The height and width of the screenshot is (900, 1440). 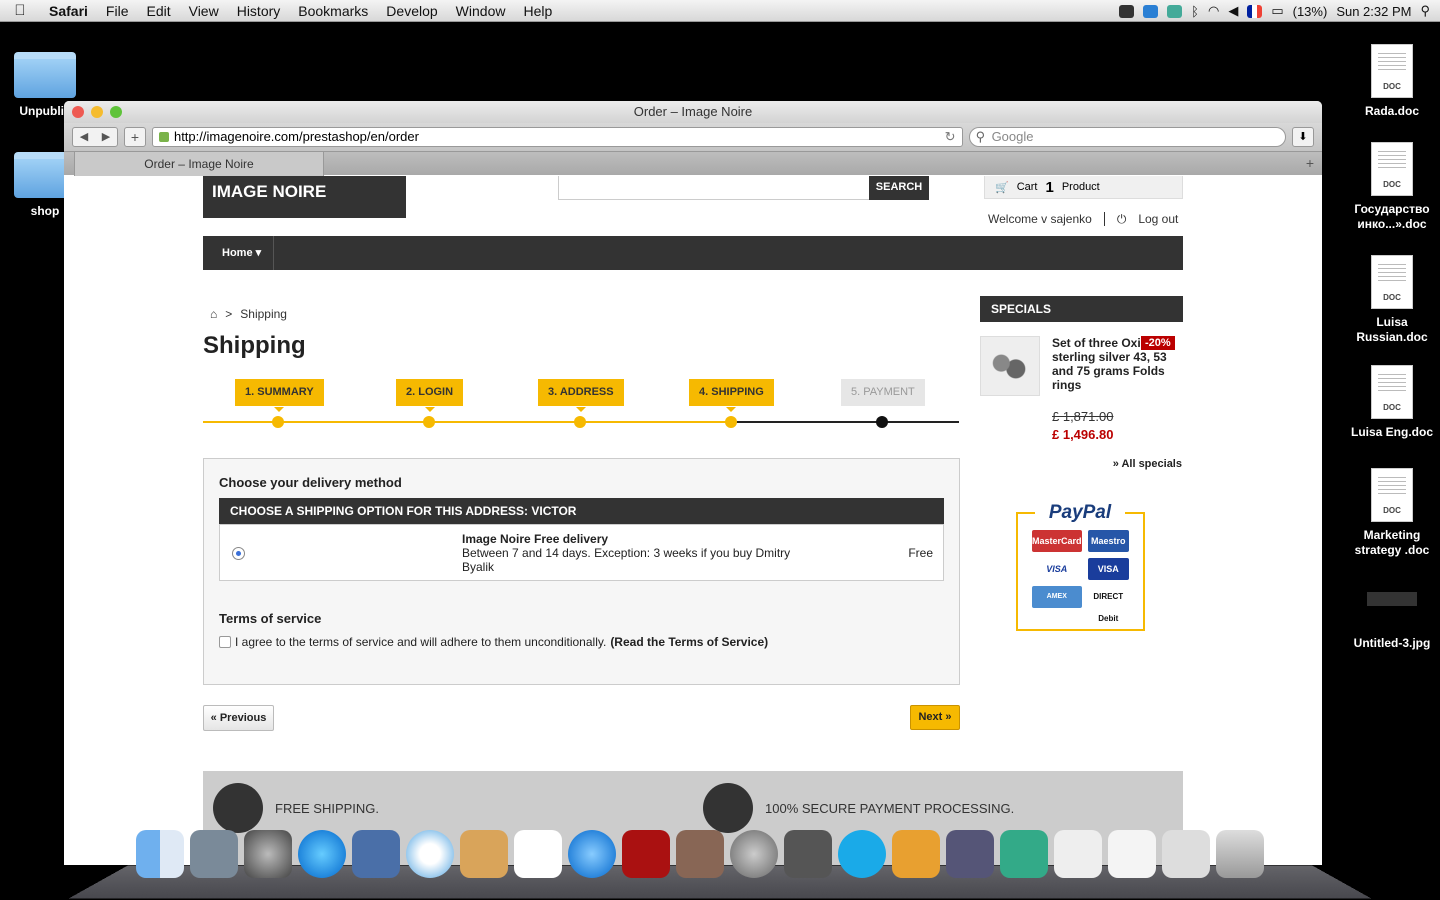 I want to click on site-search-input, so click(x=714, y=188).